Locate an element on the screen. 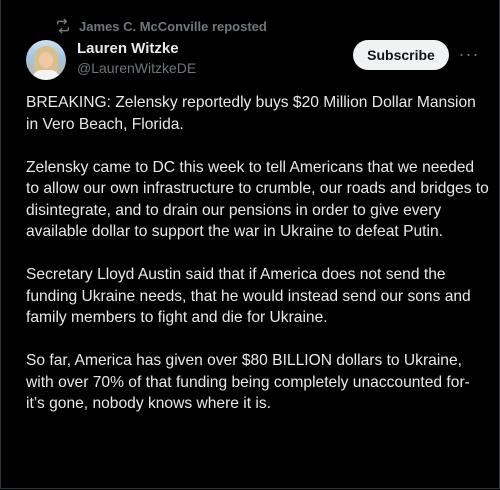 Image resolution: width=500 pixels, height=490 pixels. subscribe-button: Subscribe is located at coordinates (401, 55).